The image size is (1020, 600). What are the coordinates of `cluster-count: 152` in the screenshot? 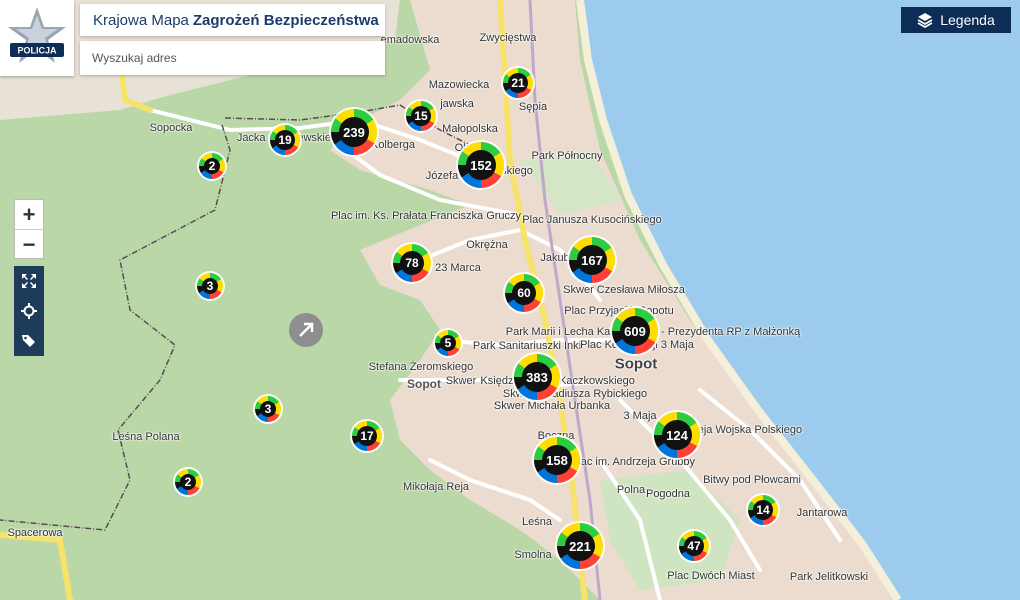 It's located at (481, 165).